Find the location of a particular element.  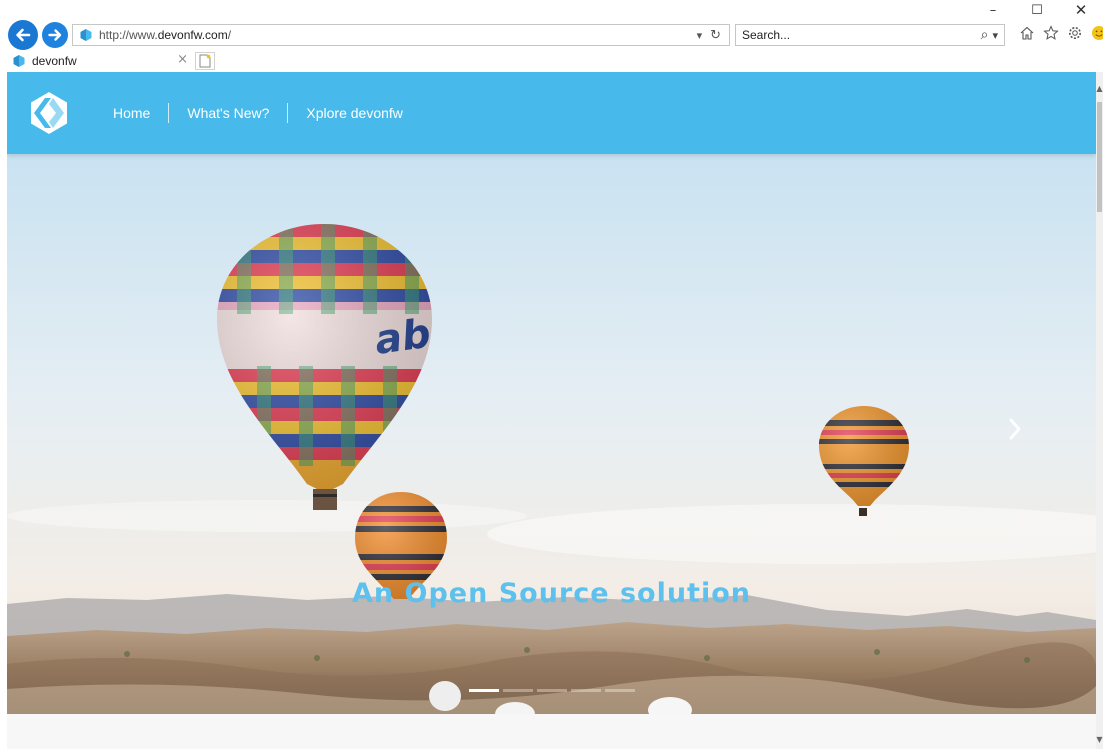

nav-home-link: Home is located at coordinates (131, 113).